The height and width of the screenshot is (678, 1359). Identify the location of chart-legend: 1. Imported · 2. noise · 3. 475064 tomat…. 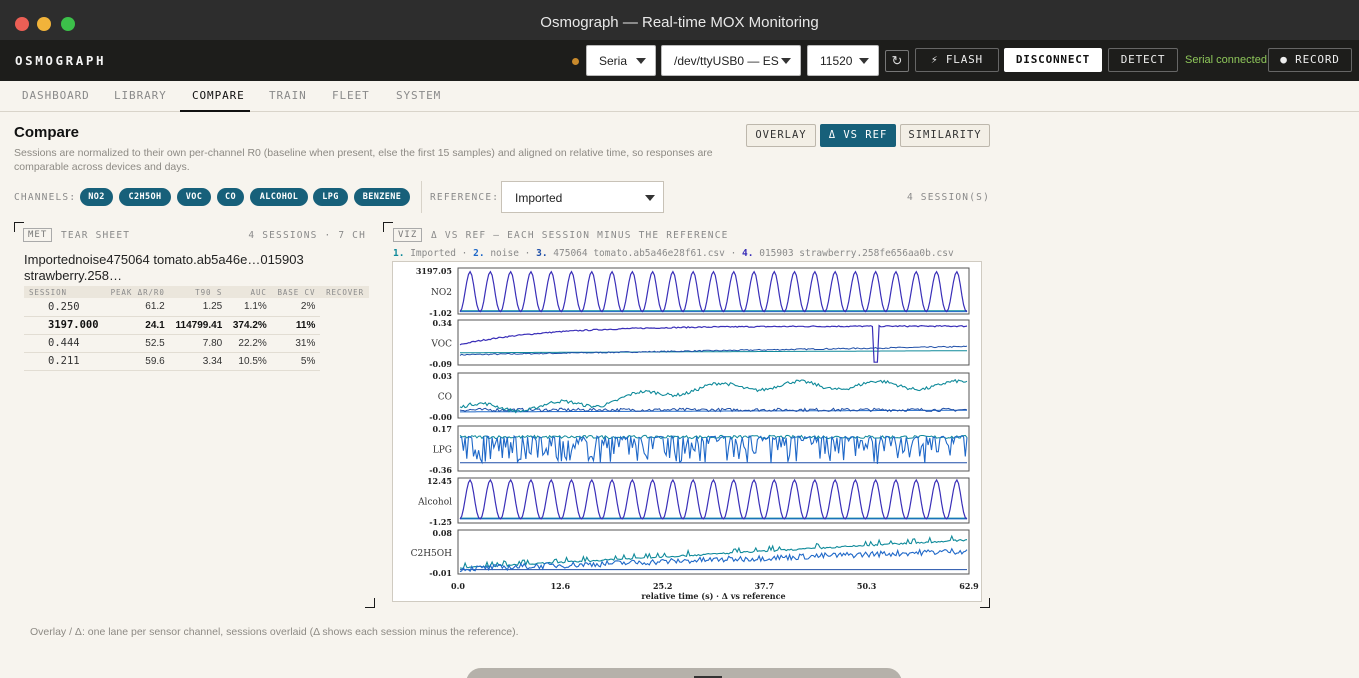
(673, 253).